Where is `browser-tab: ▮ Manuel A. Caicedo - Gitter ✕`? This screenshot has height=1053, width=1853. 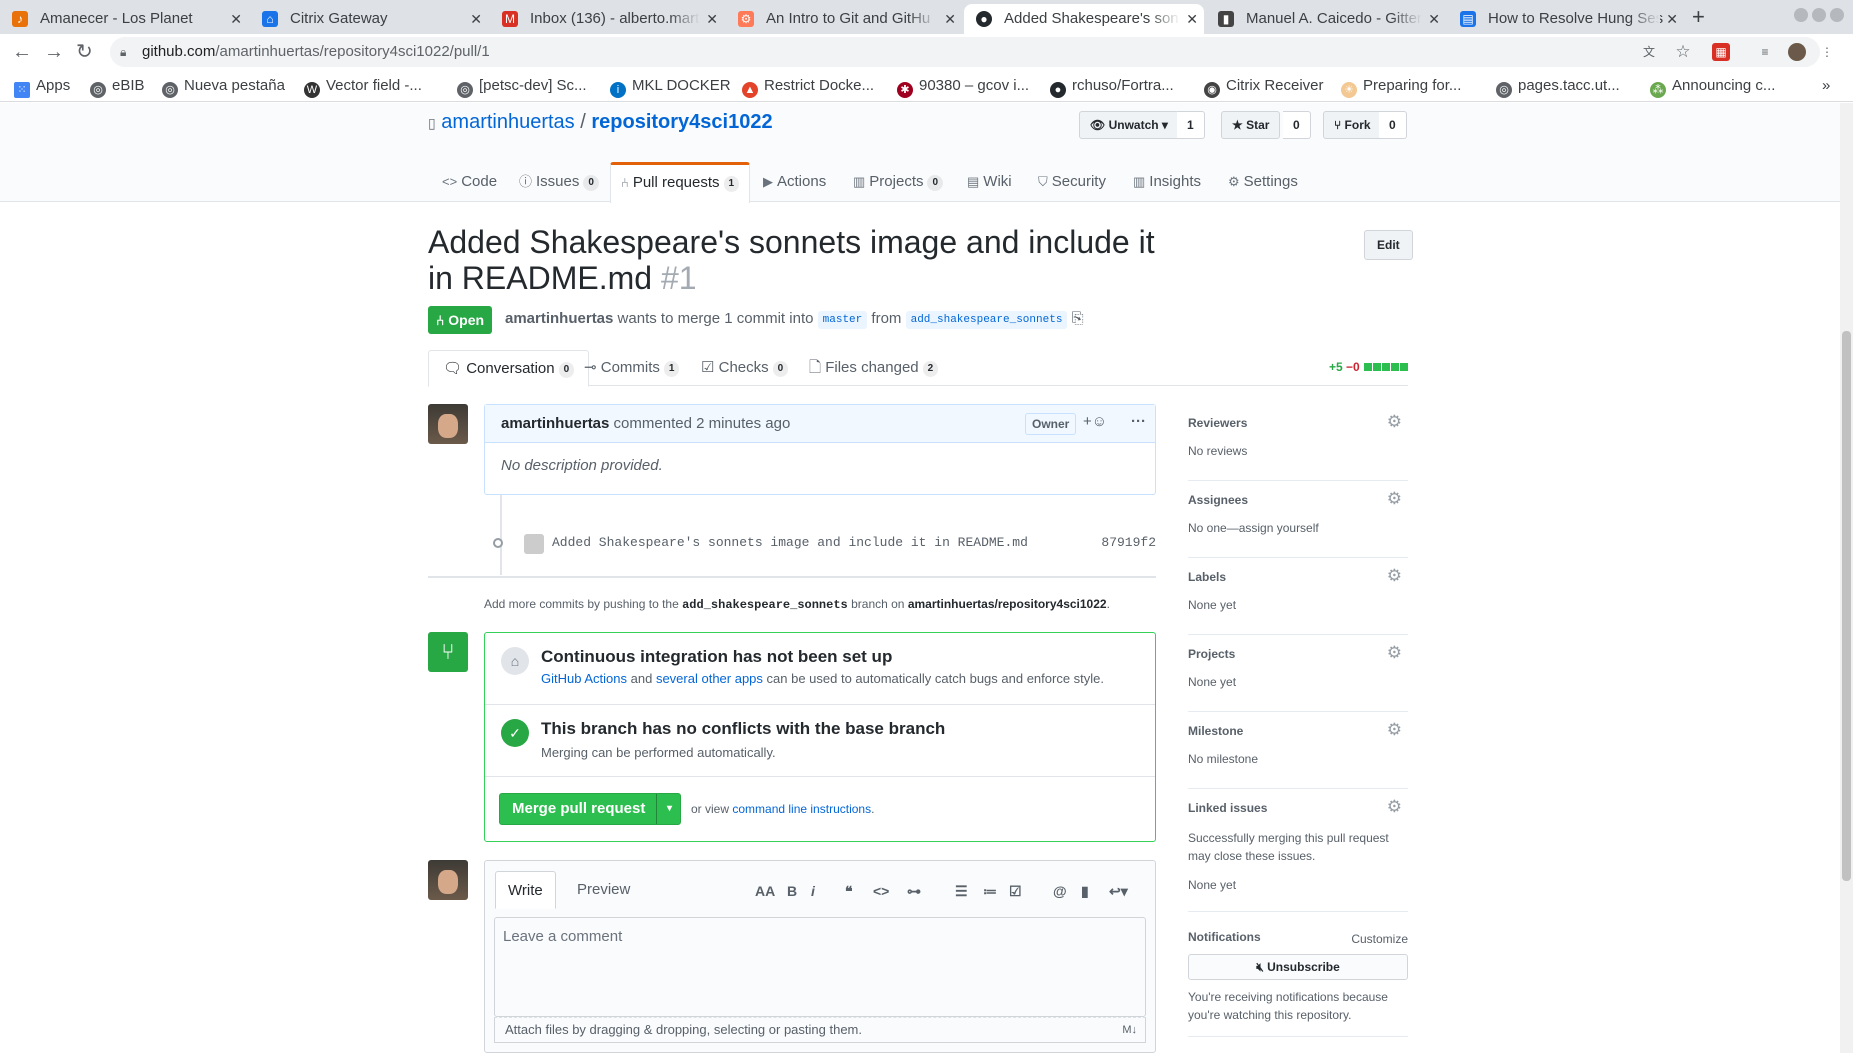 browser-tab: ▮ Manuel A. Caicedo - Gitter ✕ is located at coordinates (1326, 19).